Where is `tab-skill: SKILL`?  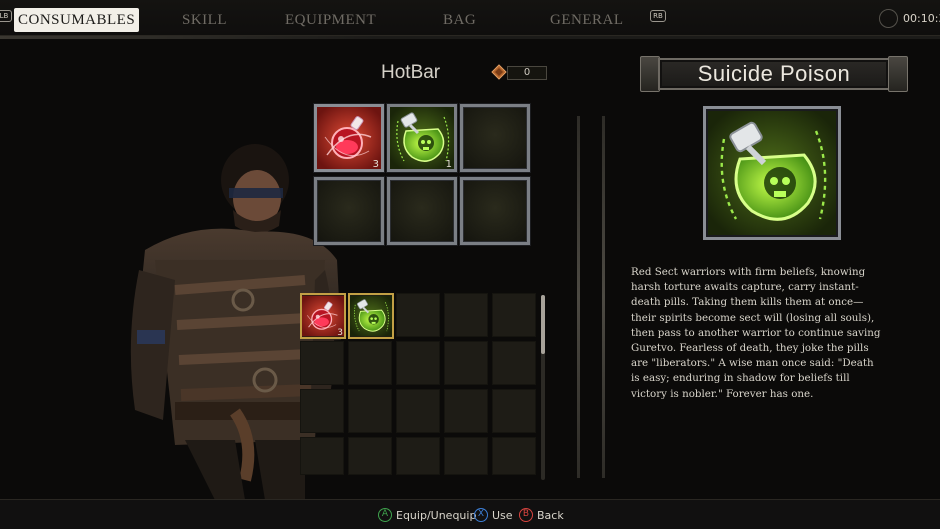 tab-skill: SKILL is located at coordinates (204, 20).